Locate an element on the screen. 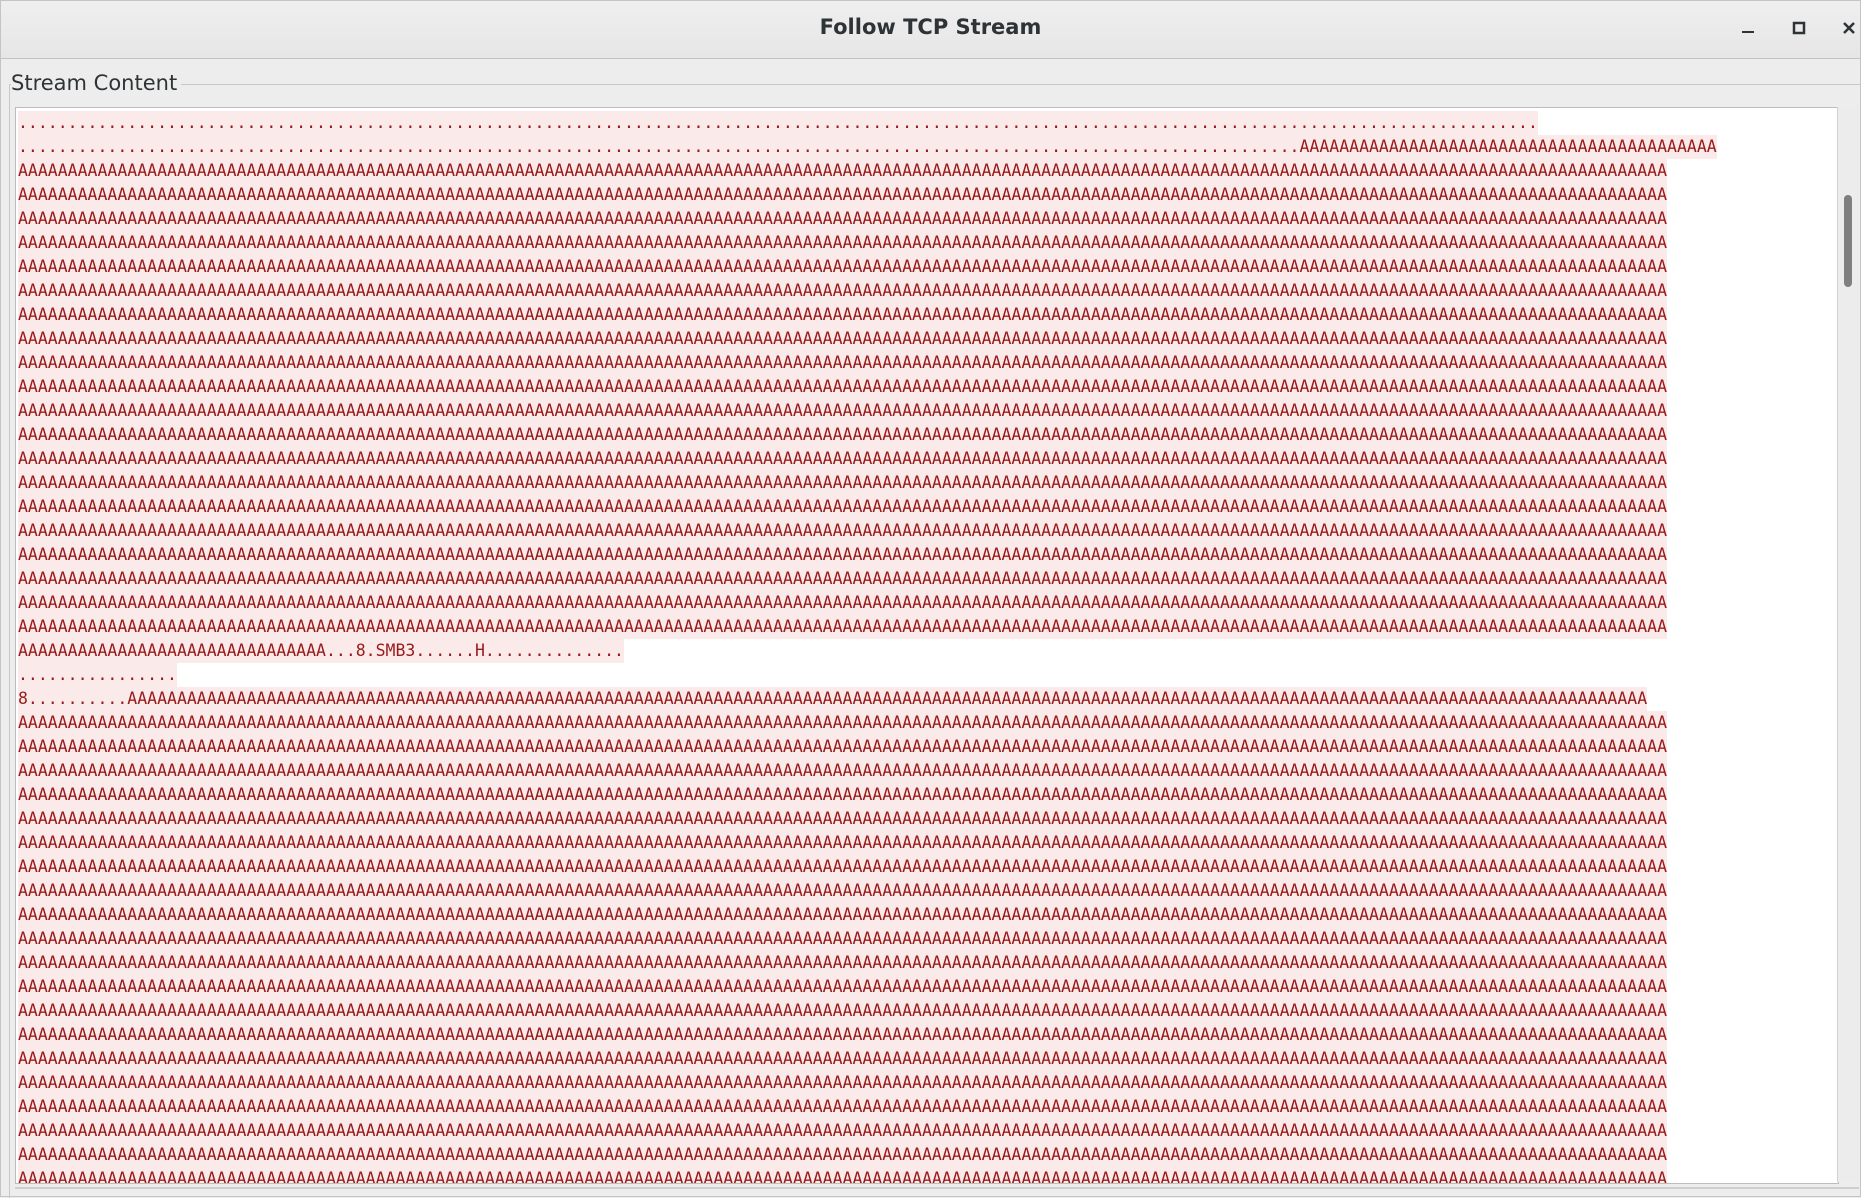  title-bar: Follow TCP Stream is located at coordinates (930, 30).